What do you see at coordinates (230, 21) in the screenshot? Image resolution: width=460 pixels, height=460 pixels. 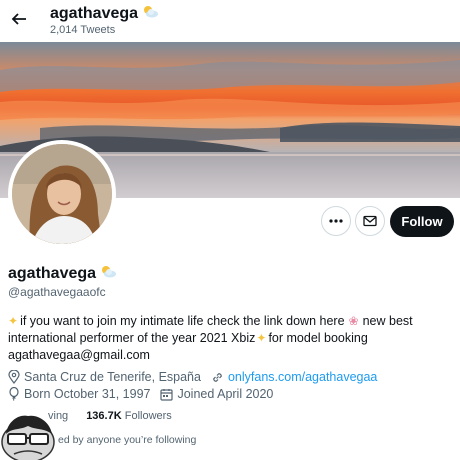 I see `top-bar: agathavega 2,014 Tweets` at bounding box center [230, 21].